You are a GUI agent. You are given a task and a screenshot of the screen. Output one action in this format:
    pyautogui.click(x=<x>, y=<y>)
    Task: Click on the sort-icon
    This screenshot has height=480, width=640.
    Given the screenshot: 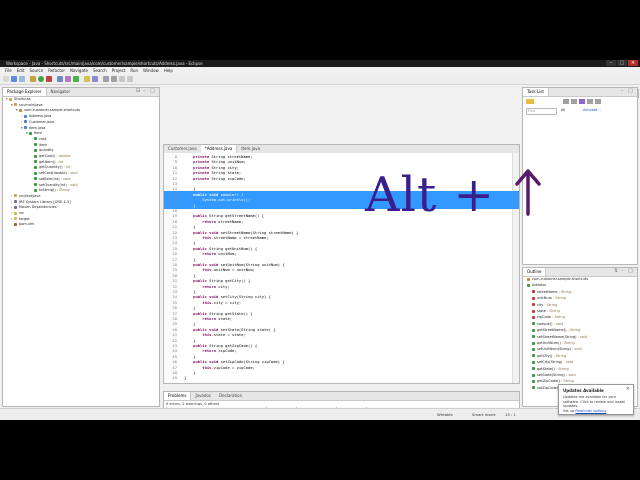 What is the action you would take?
    pyautogui.click(x=574, y=101)
    